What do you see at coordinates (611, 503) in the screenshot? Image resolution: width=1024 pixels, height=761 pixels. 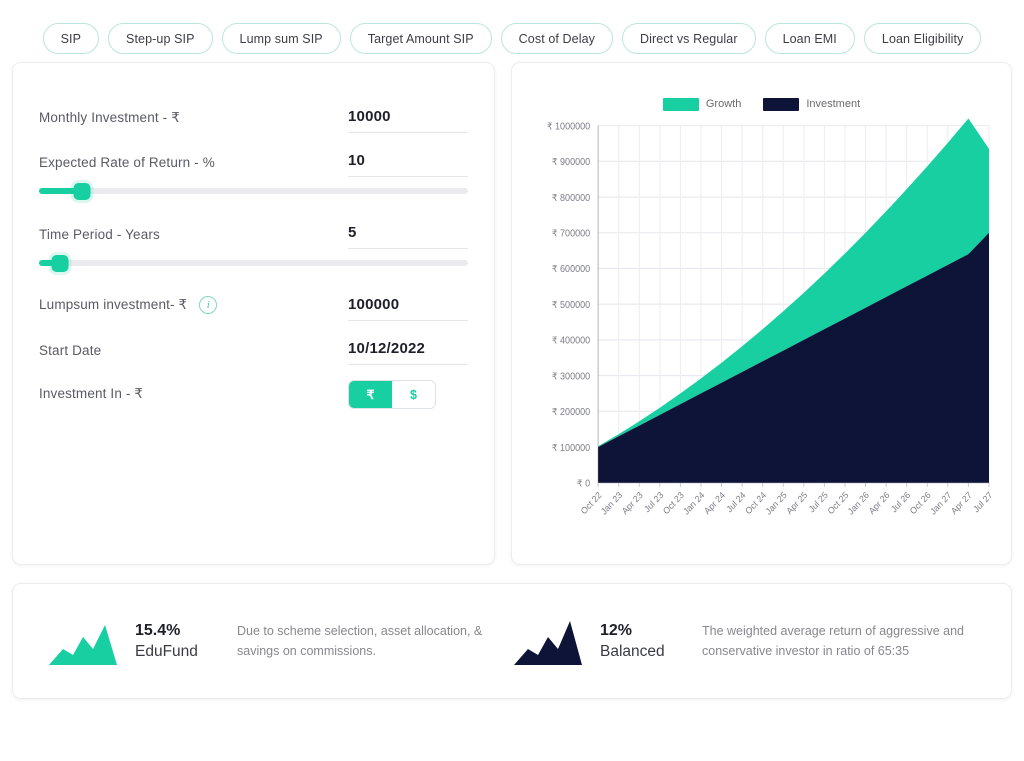 I see `svg-text: Jan 23` at bounding box center [611, 503].